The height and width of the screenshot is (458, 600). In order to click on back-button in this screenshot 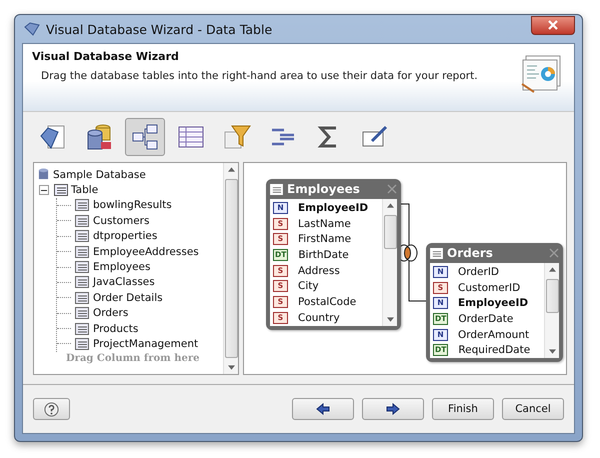, I will do `click(323, 409)`.